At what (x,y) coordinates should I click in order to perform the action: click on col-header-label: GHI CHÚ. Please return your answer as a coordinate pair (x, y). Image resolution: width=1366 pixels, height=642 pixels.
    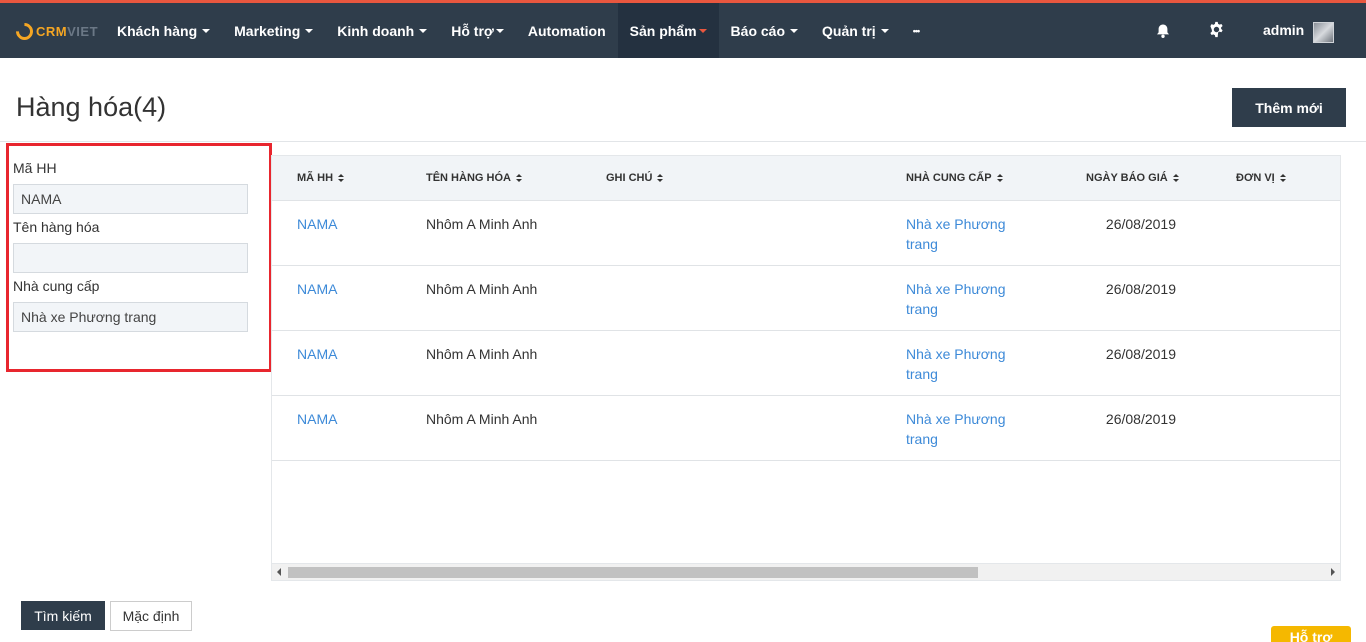
    Looking at the image, I should click on (629, 178).